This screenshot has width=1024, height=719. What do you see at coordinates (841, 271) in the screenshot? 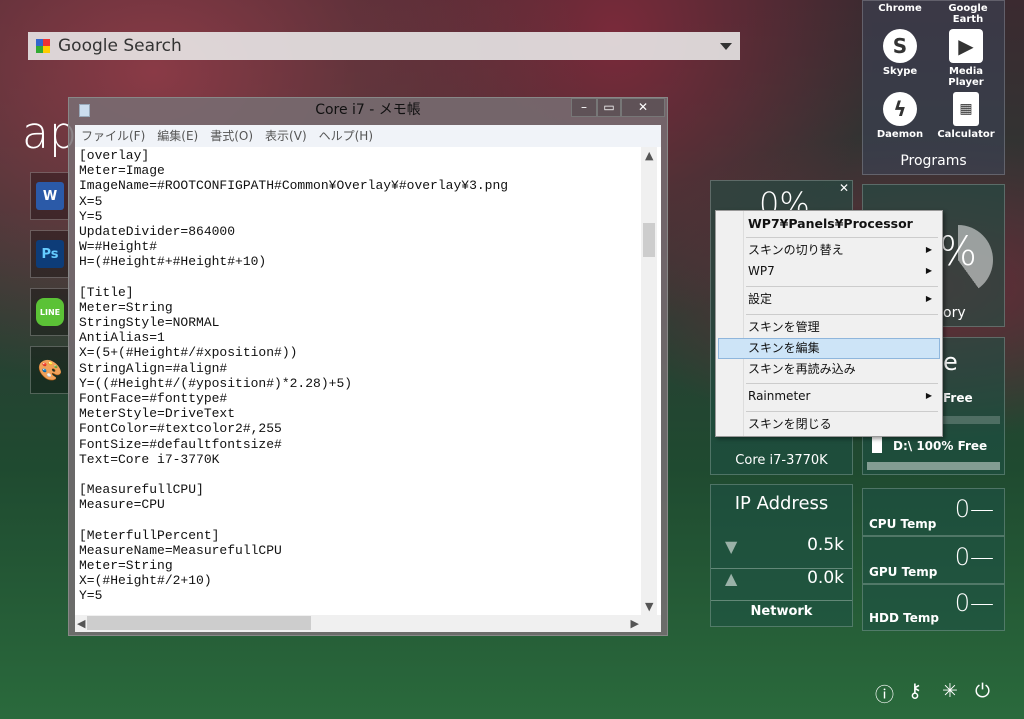
I see `context-menu-item: WP7 ▶` at bounding box center [841, 271].